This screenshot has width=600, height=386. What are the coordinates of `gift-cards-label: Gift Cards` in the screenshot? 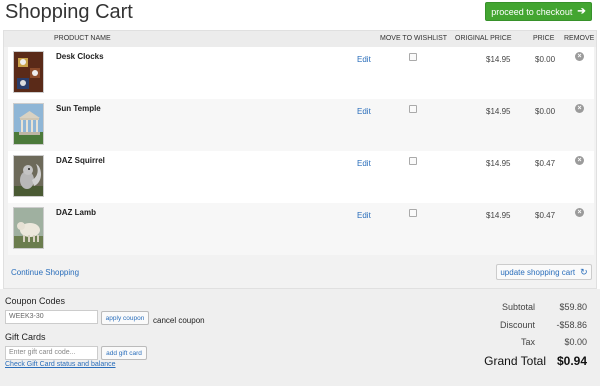 It's located at (25, 337).